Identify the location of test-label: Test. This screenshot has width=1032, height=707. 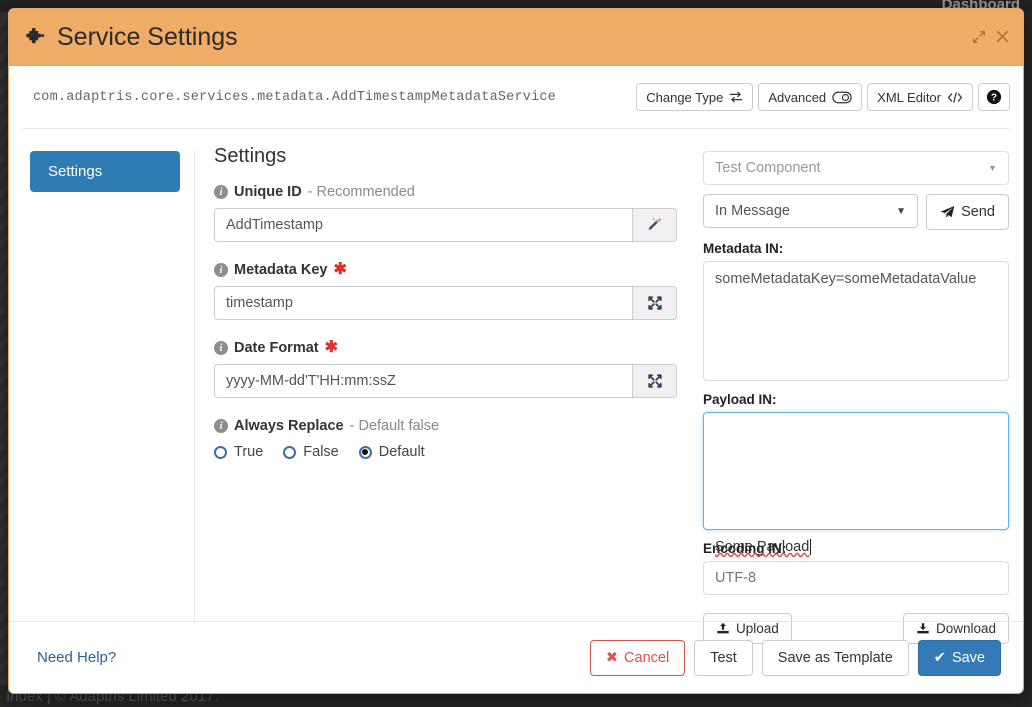
(723, 657).